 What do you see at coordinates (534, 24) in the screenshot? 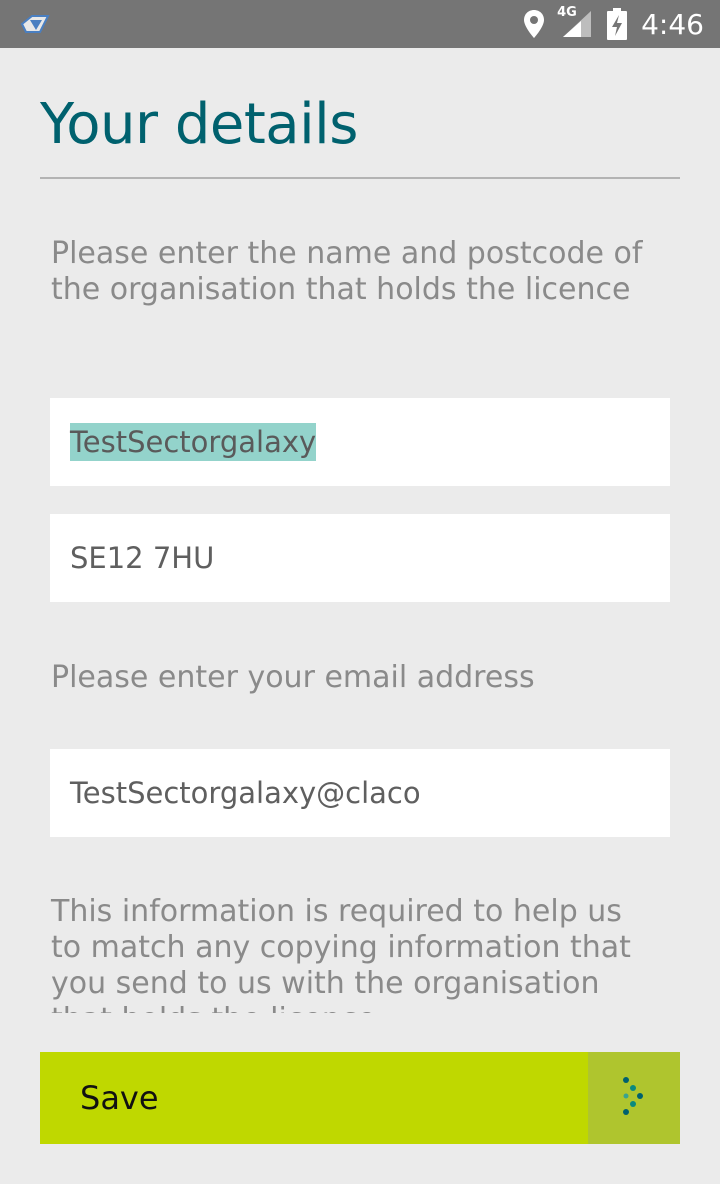
I see `location-icon` at bounding box center [534, 24].